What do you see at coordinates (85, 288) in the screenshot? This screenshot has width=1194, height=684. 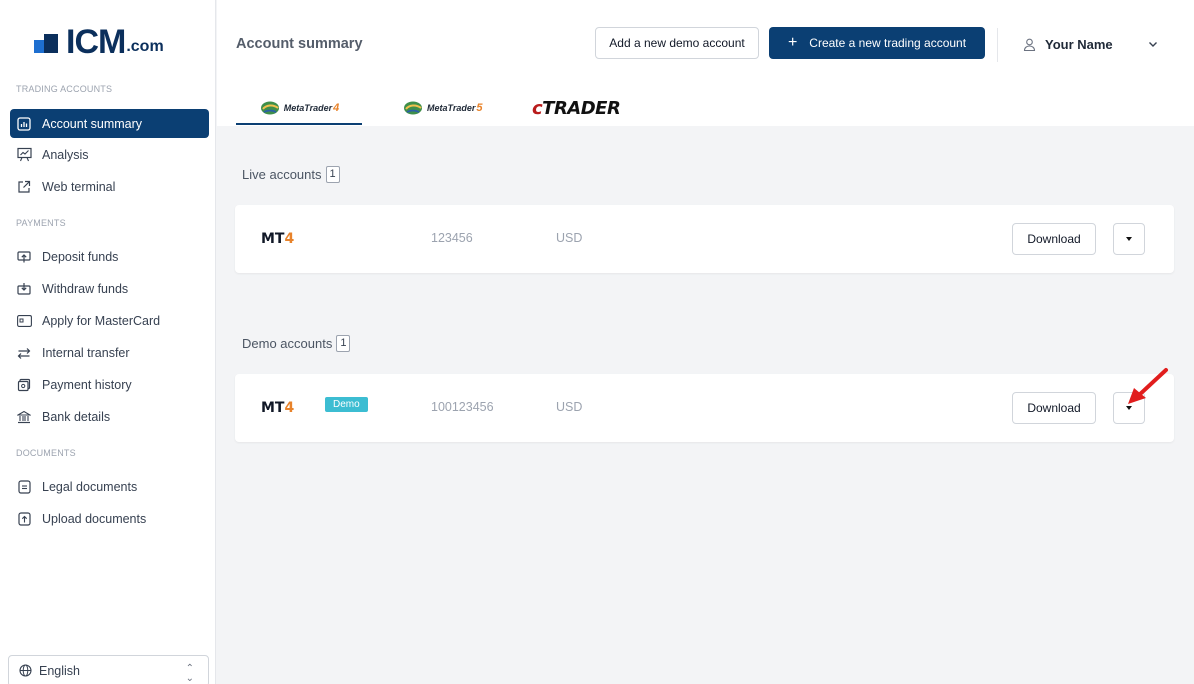 I see `sidebar-item-label: Withdraw funds` at bounding box center [85, 288].